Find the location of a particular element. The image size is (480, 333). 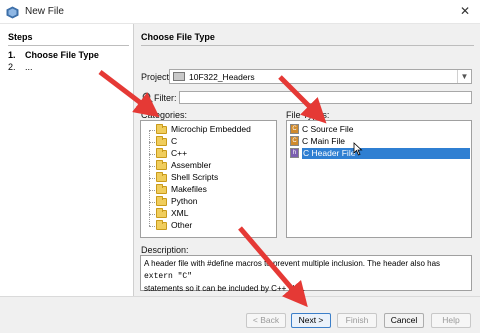

file-type-item-selected: C Header File is located at coordinates (386, 153).